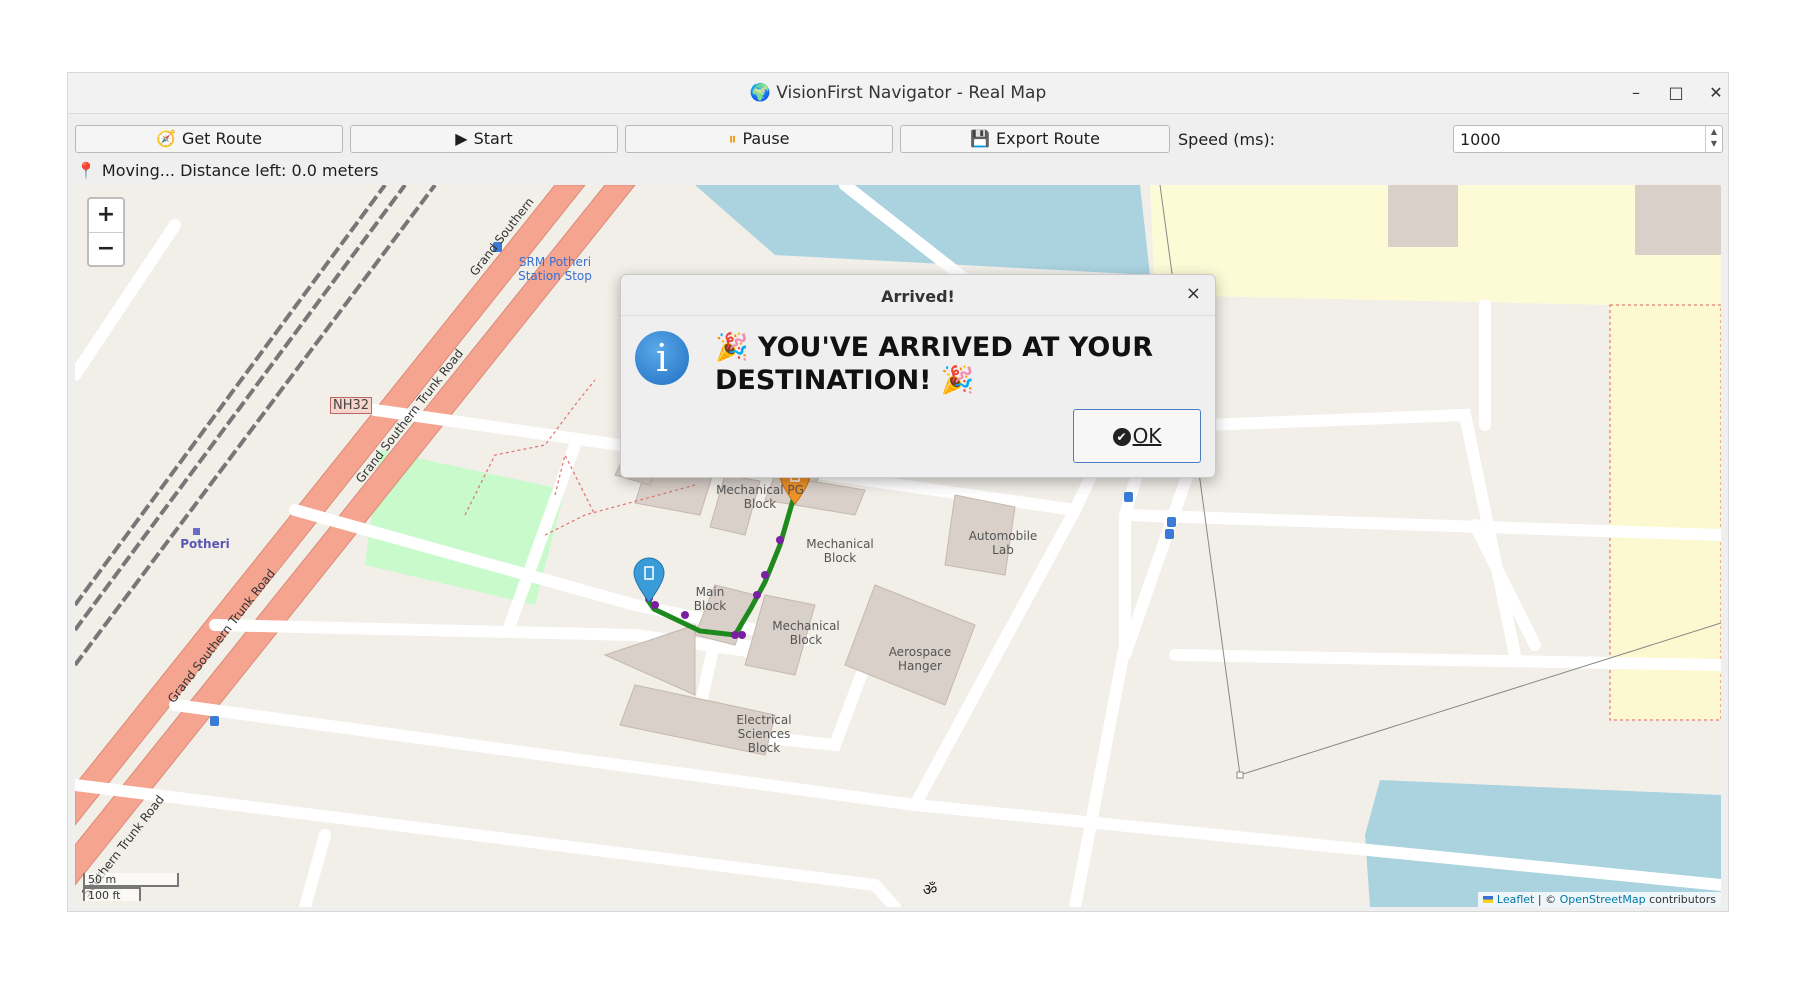 The height and width of the screenshot is (982, 1796). I want to click on zoom-control: + −, so click(106, 232).